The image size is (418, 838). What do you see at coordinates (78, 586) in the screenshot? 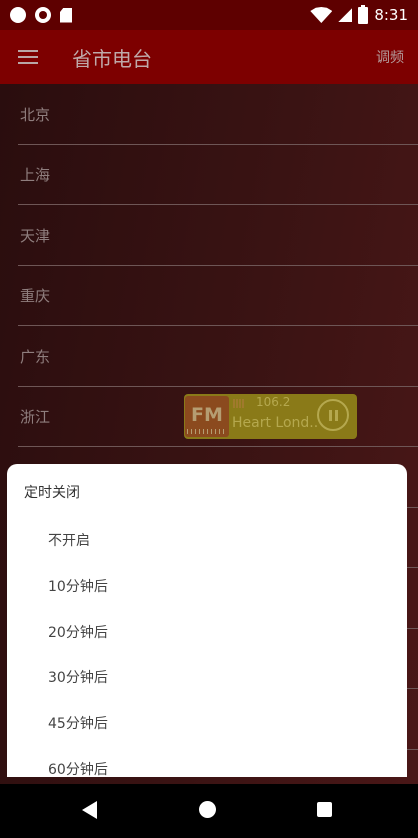
I see `timer-option-10: 10分钟后` at bounding box center [78, 586].